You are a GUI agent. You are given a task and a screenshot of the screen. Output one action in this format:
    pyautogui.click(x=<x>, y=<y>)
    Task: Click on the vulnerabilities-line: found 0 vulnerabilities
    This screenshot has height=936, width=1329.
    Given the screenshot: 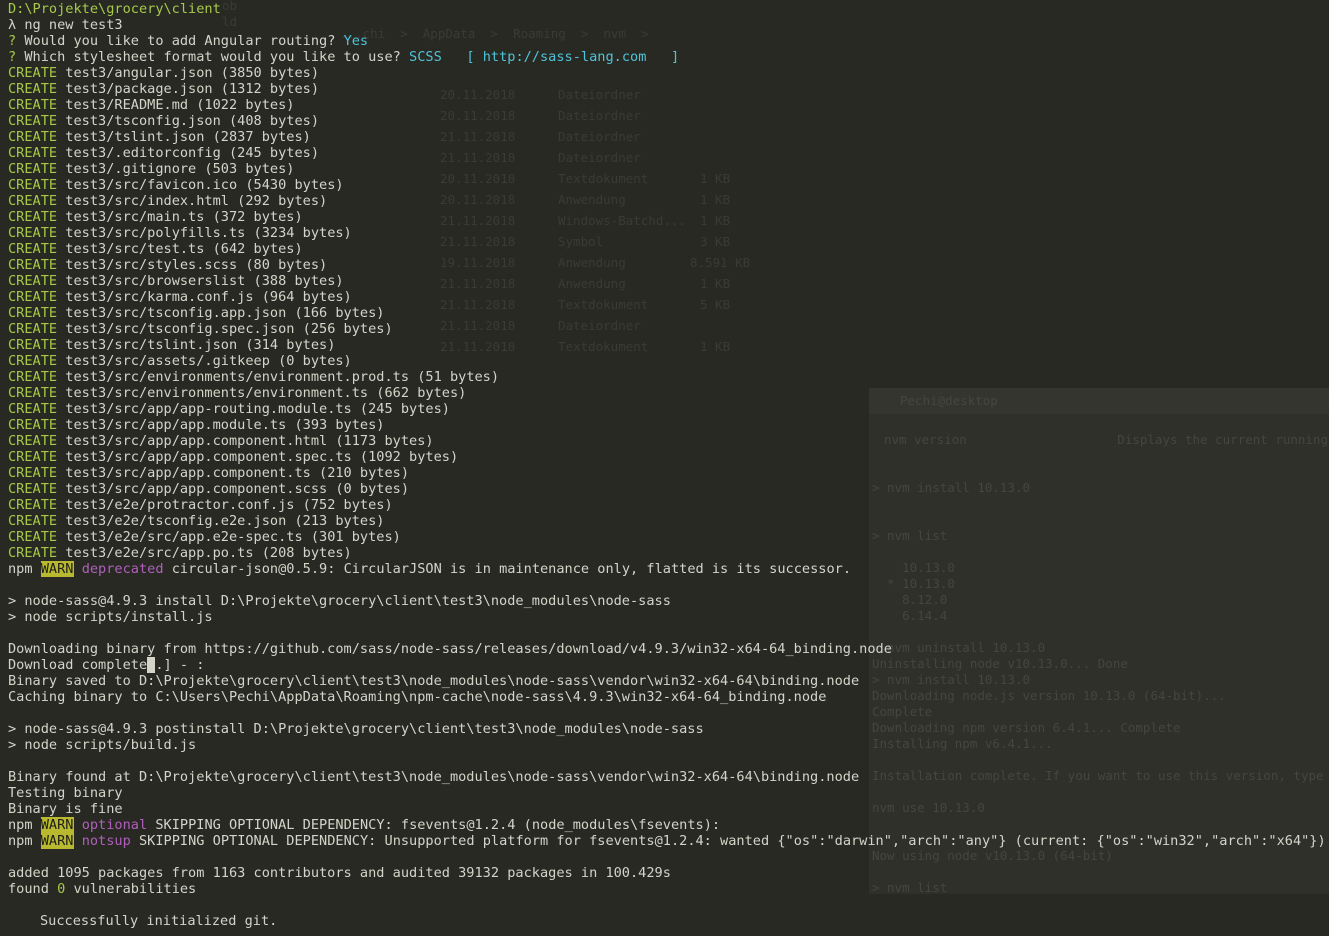 What is the action you would take?
    pyautogui.click(x=668, y=889)
    